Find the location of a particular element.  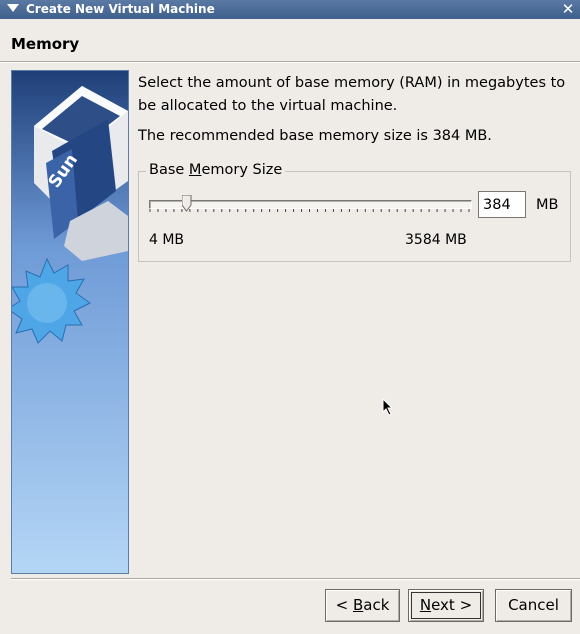

memory-unit-label: MB is located at coordinates (547, 205).